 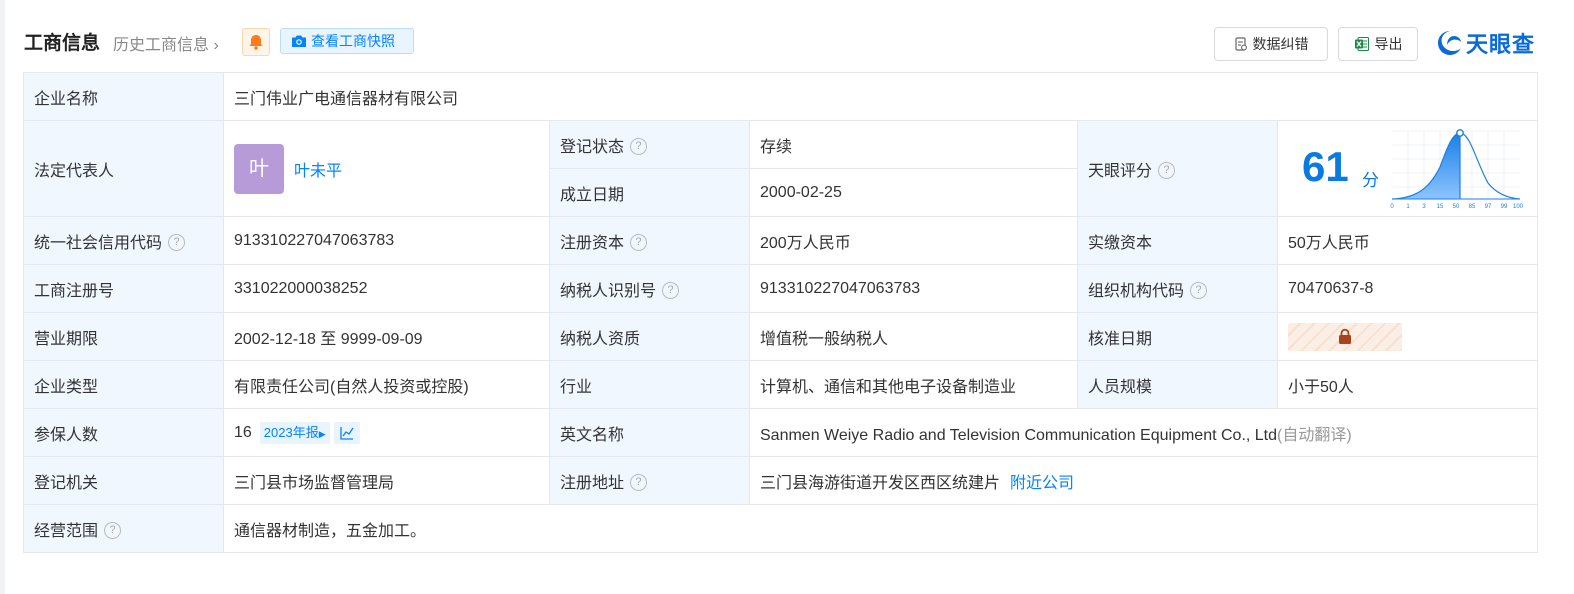 What do you see at coordinates (123, 336) in the screenshot?
I see `term-label: 营业期限` at bounding box center [123, 336].